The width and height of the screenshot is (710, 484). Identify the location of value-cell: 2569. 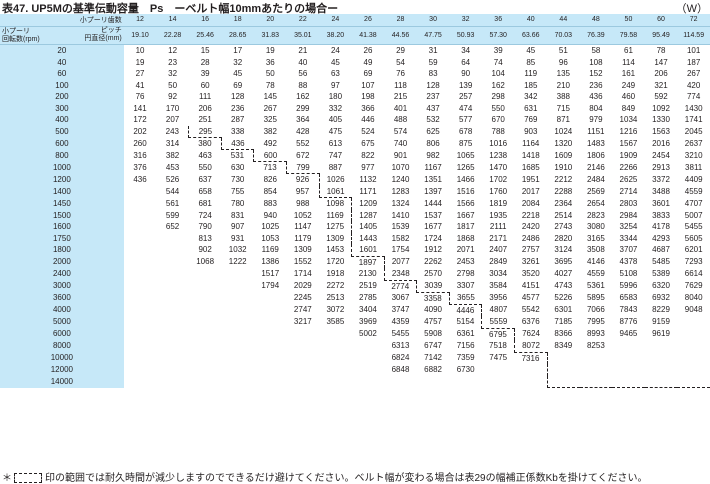
(595, 191).